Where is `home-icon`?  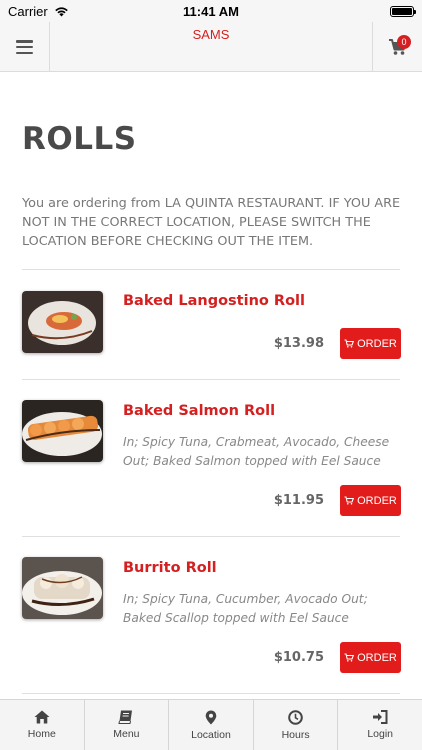
home-icon is located at coordinates (42, 717).